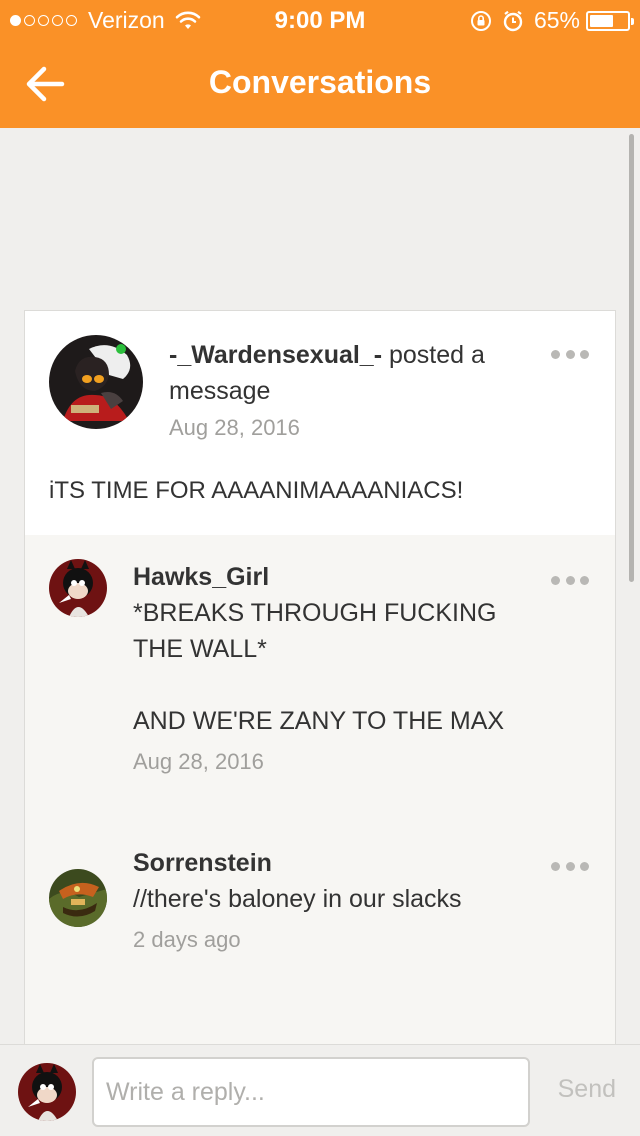 The height and width of the screenshot is (1136, 640). Describe the element at coordinates (198, 761) in the screenshot. I see `comment-date: Aug 28, 2016` at that location.